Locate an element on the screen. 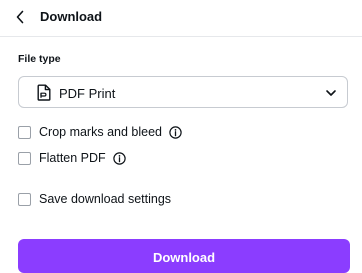  flatten-pdf-label: Flatten PDF is located at coordinates (72, 158).